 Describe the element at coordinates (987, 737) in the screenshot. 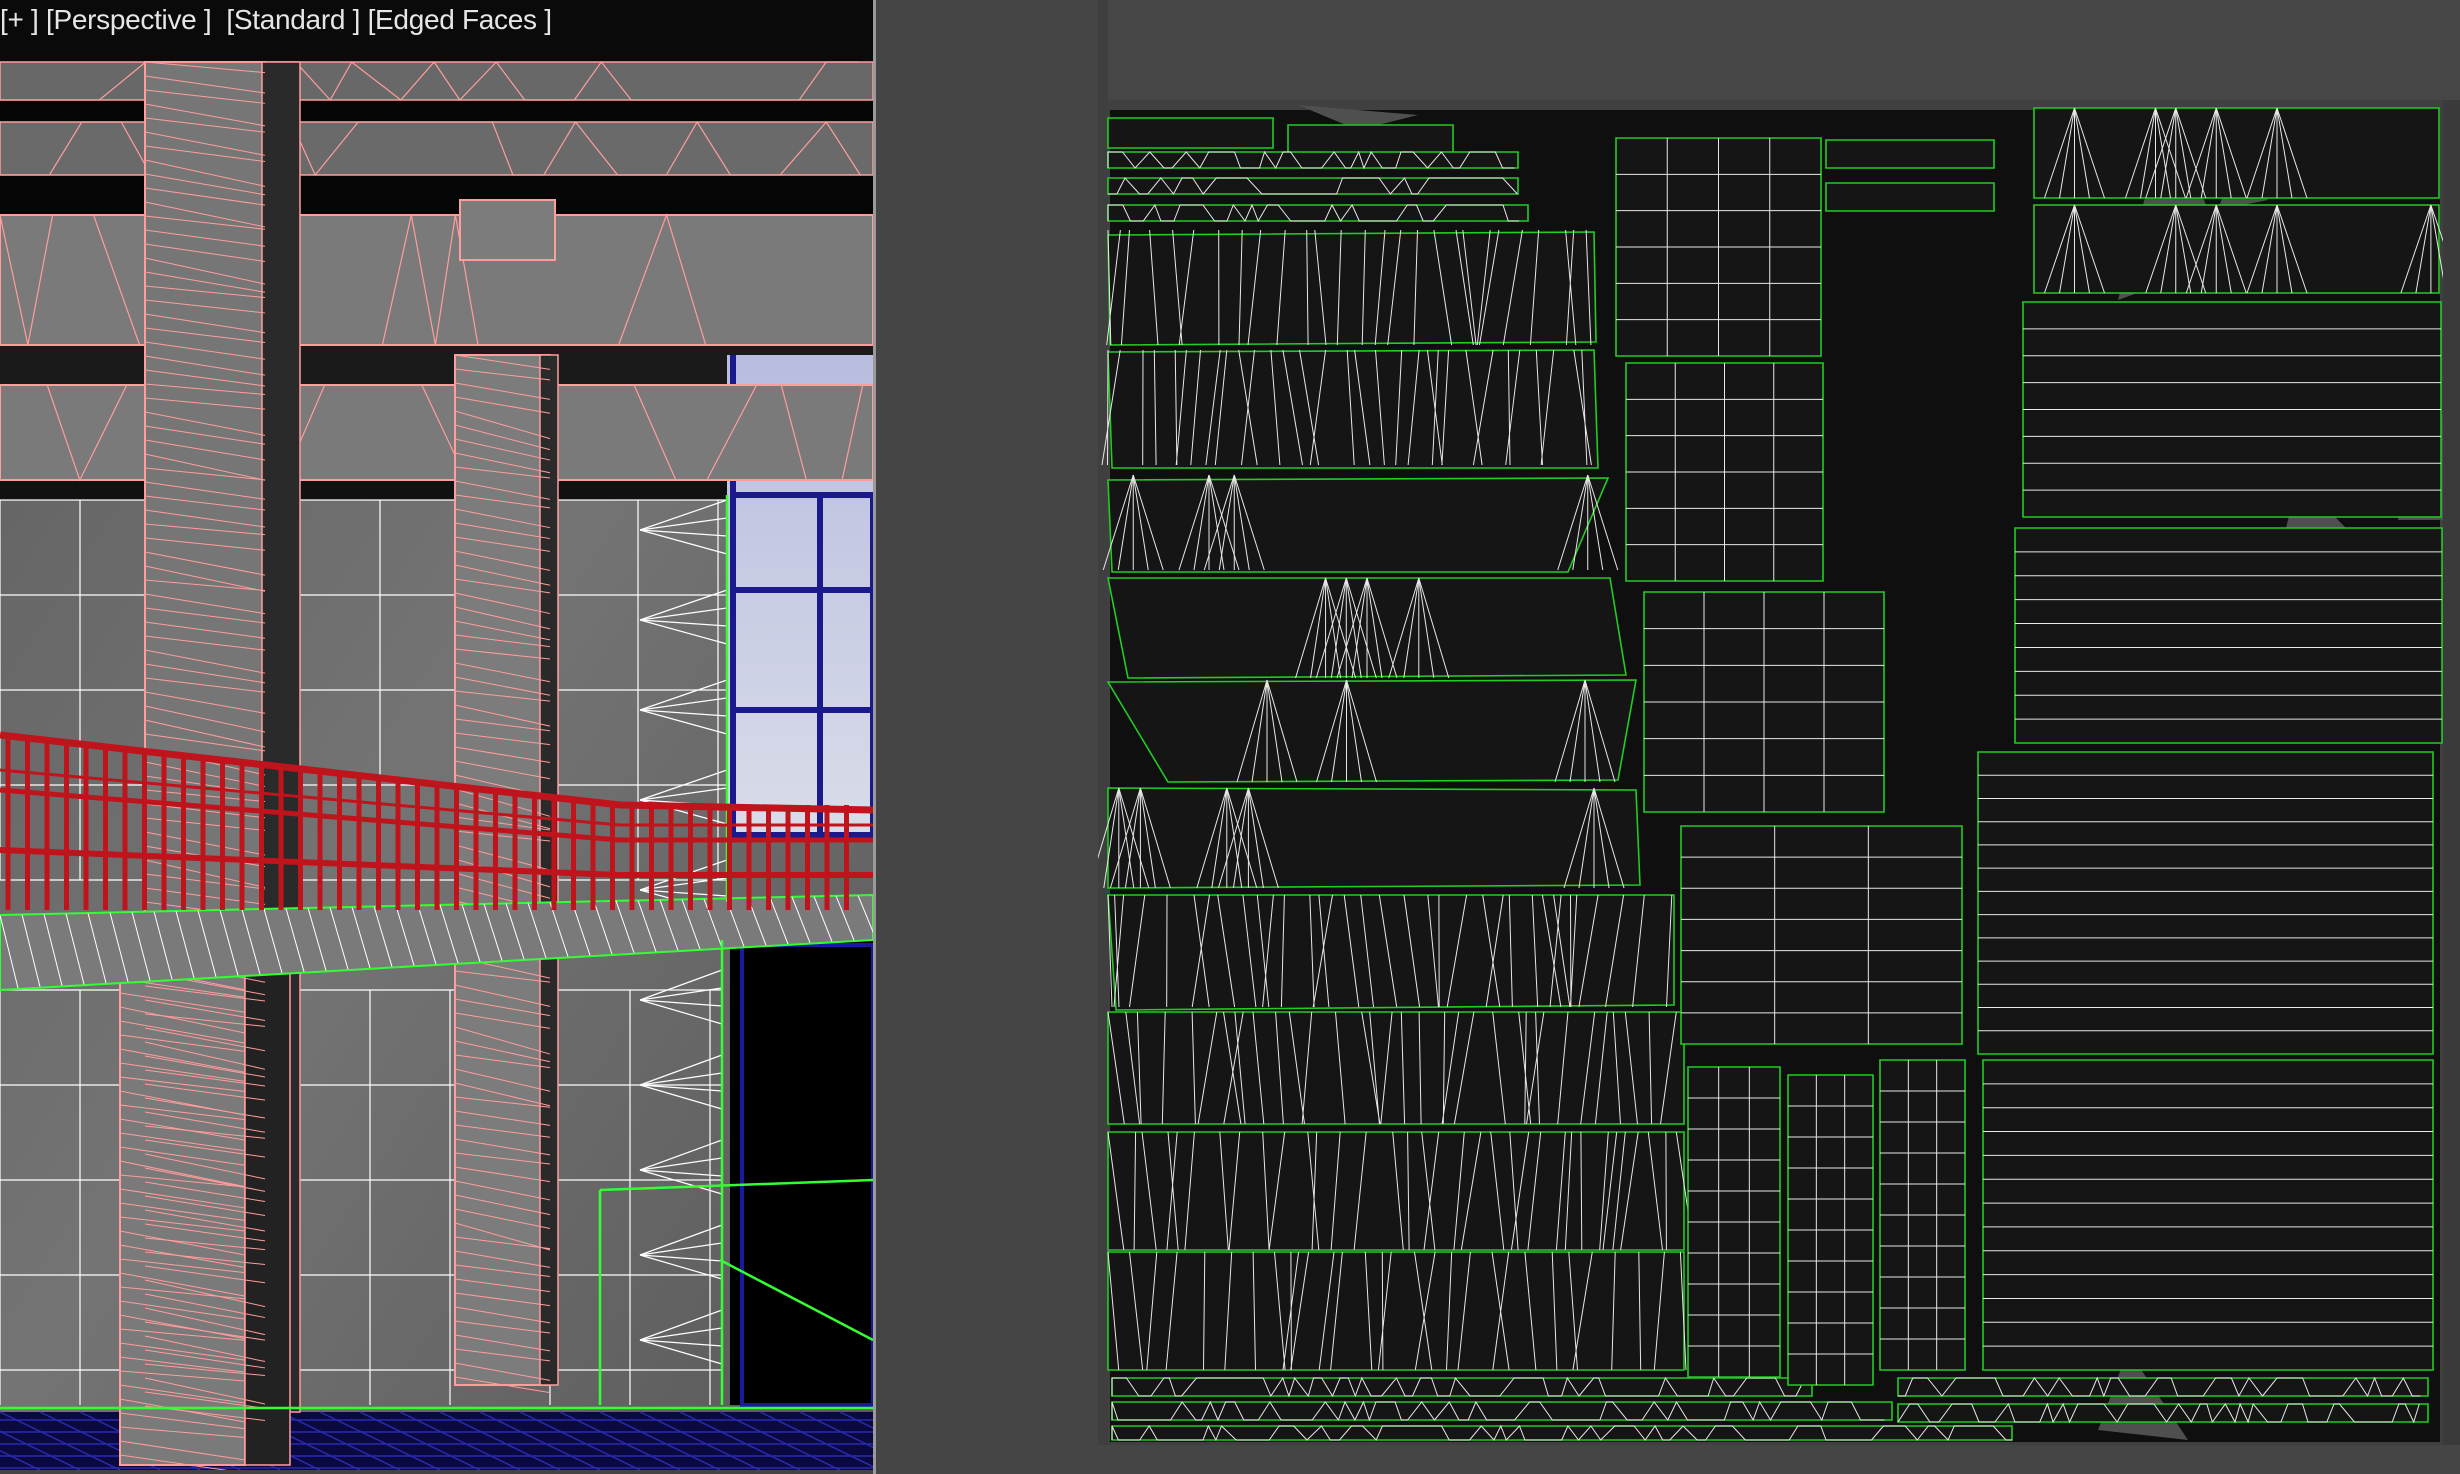

I see `panel-gutter` at that location.